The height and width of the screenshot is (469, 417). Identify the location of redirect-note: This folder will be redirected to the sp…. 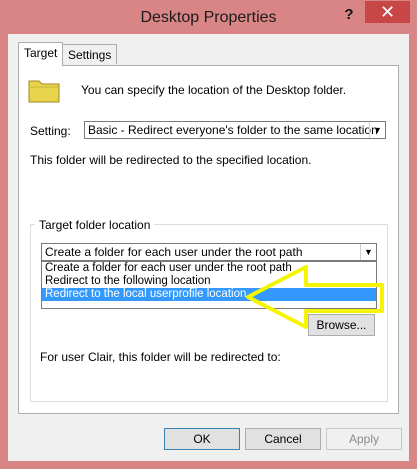
(171, 160).